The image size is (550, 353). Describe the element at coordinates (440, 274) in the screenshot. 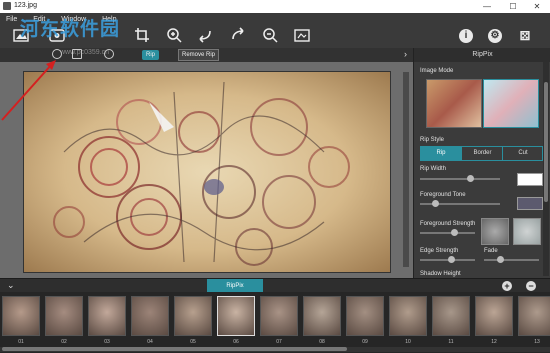

I see `shadow-height-label: Shadow Height` at that location.